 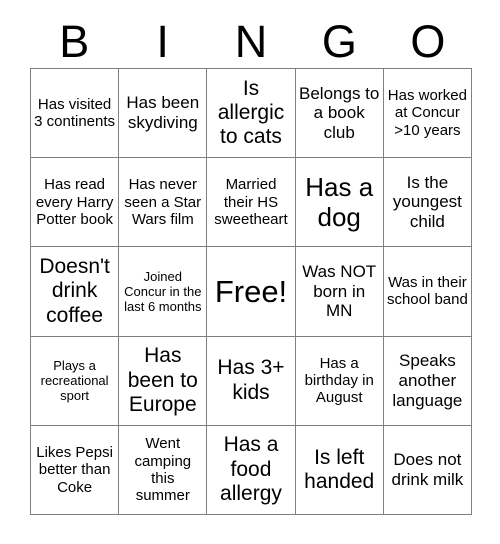 I want to click on bingo-cell-label: Has a dog, so click(x=339, y=202).